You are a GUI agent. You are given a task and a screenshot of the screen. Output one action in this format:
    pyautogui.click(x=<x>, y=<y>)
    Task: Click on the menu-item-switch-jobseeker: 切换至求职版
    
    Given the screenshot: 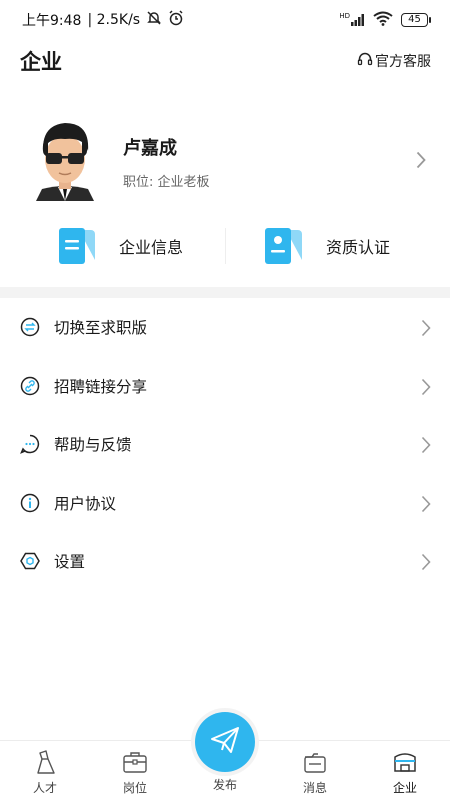 What is the action you would take?
    pyautogui.click(x=225, y=327)
    